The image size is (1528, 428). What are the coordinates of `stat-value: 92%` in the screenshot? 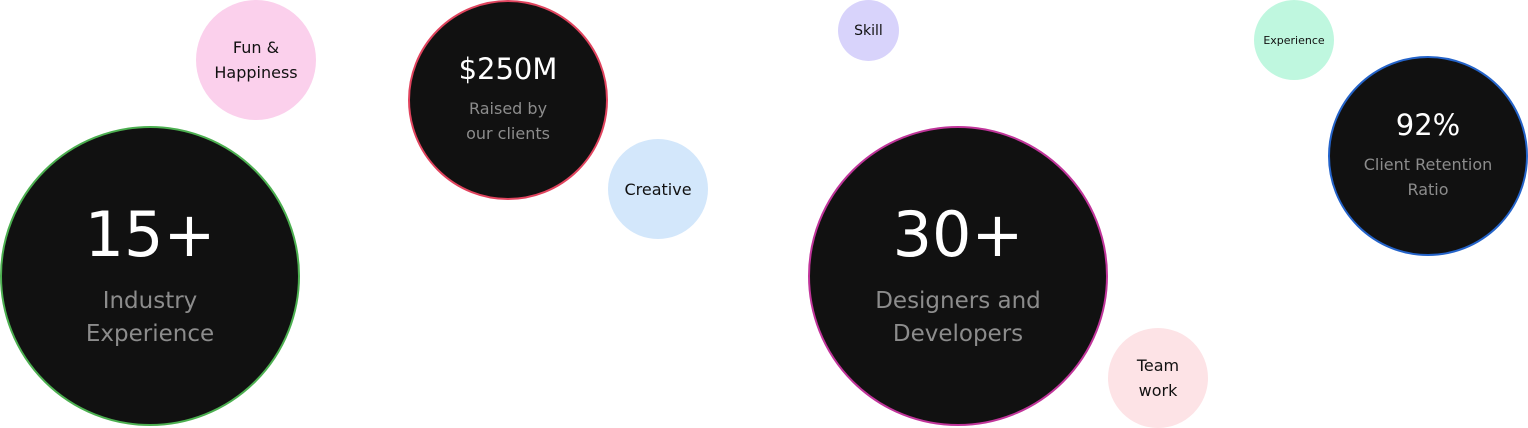 It's located at (1428, 125).